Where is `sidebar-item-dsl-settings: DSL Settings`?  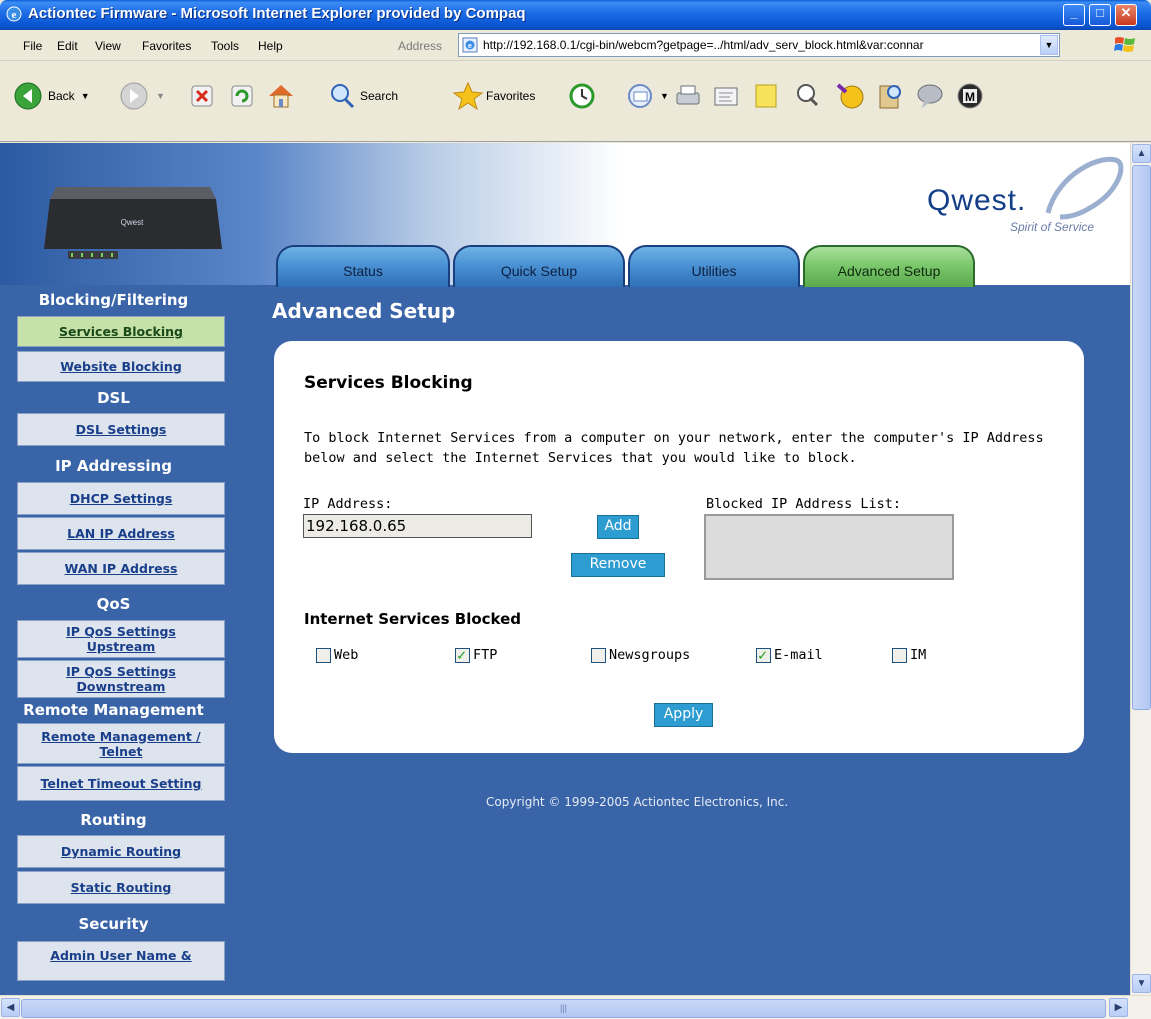 sidebar-item-dsl-settings: DSL Settings is located at coordinates (121, 429).